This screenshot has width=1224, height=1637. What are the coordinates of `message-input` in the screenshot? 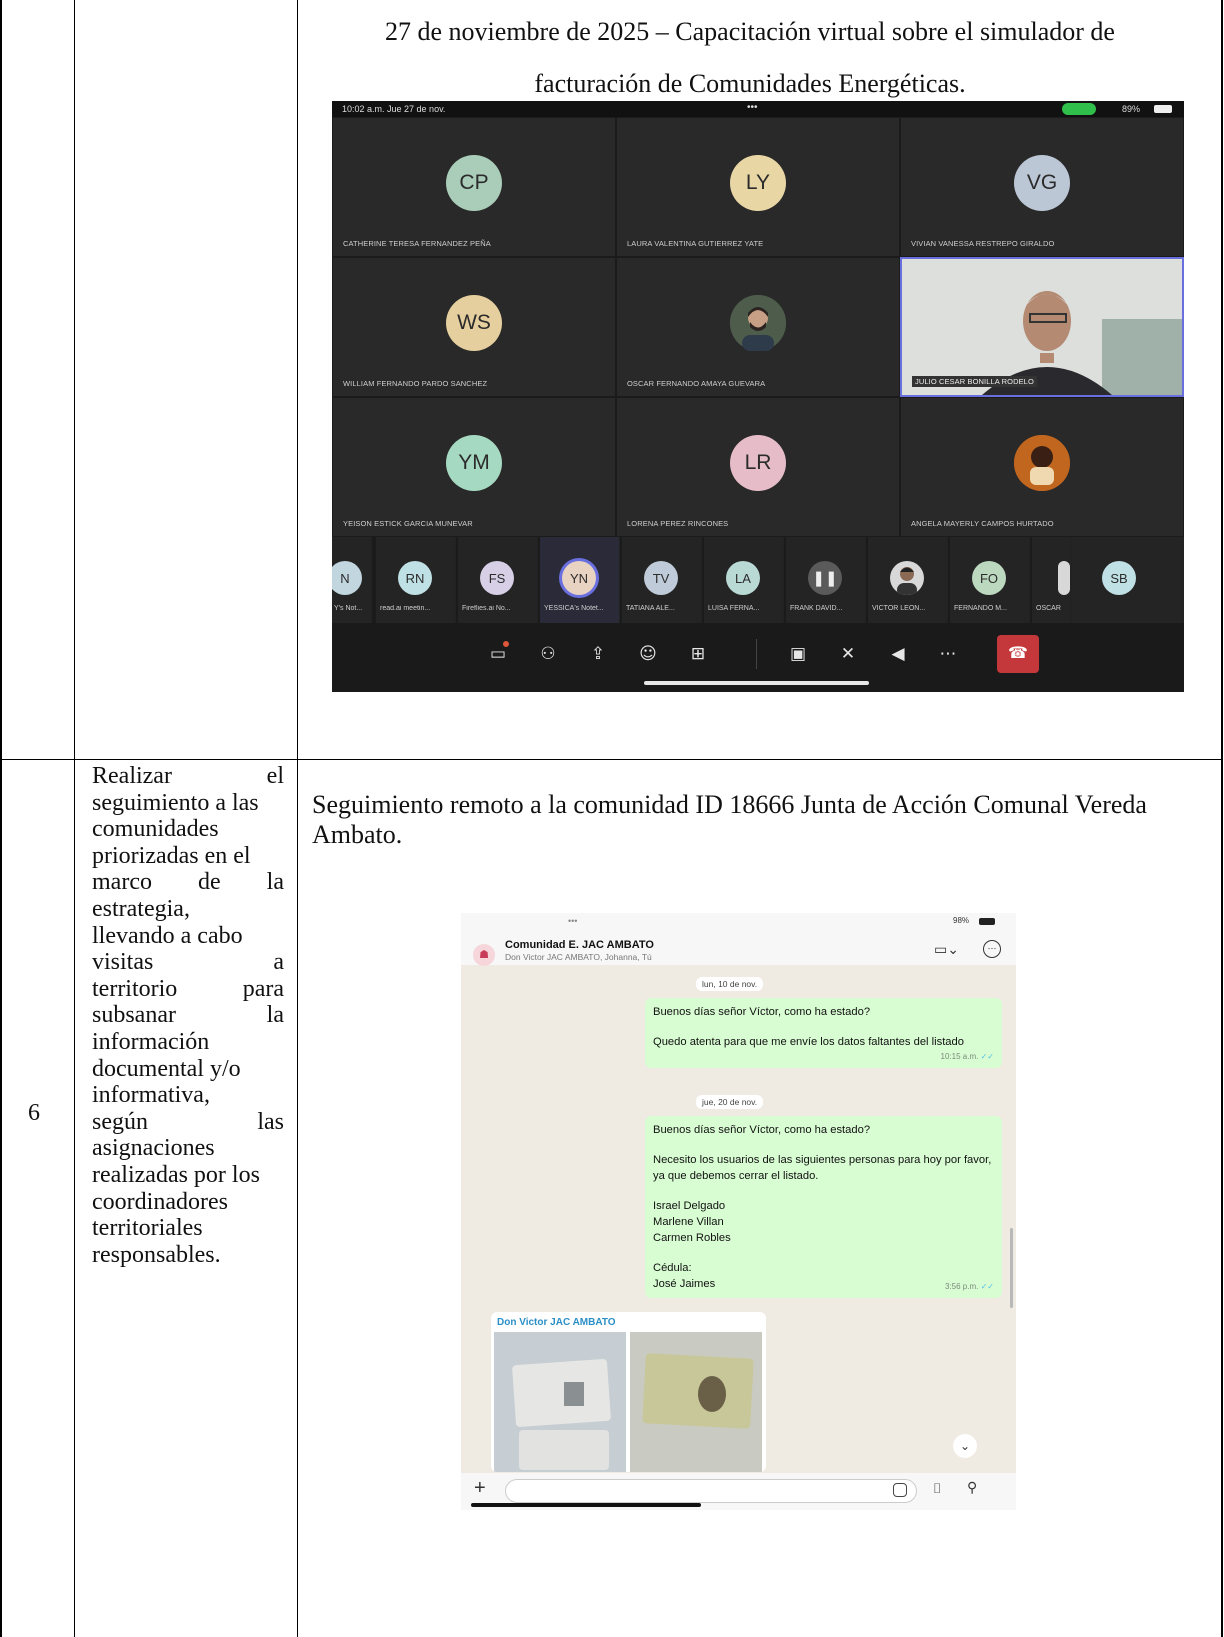 It's located at (711, 1491).